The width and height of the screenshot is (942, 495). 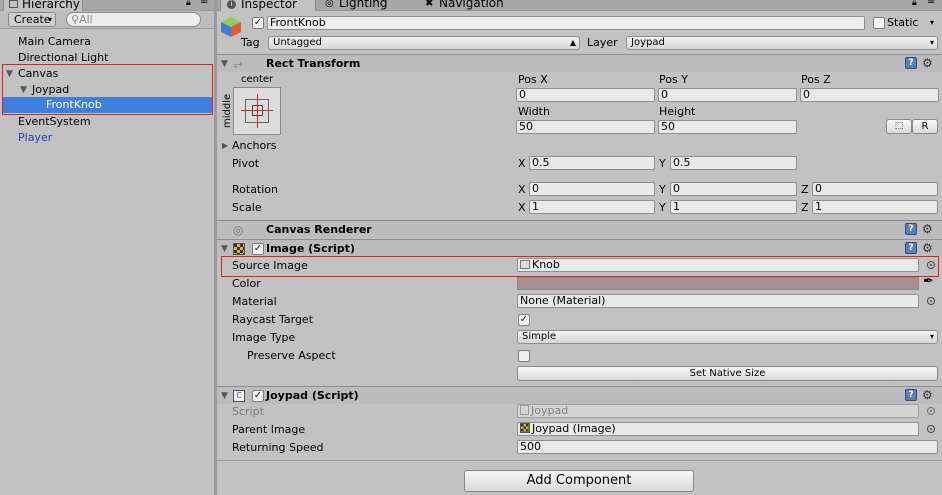 I want to click on anchors-label: Anchors, so click(x=254, y=146).